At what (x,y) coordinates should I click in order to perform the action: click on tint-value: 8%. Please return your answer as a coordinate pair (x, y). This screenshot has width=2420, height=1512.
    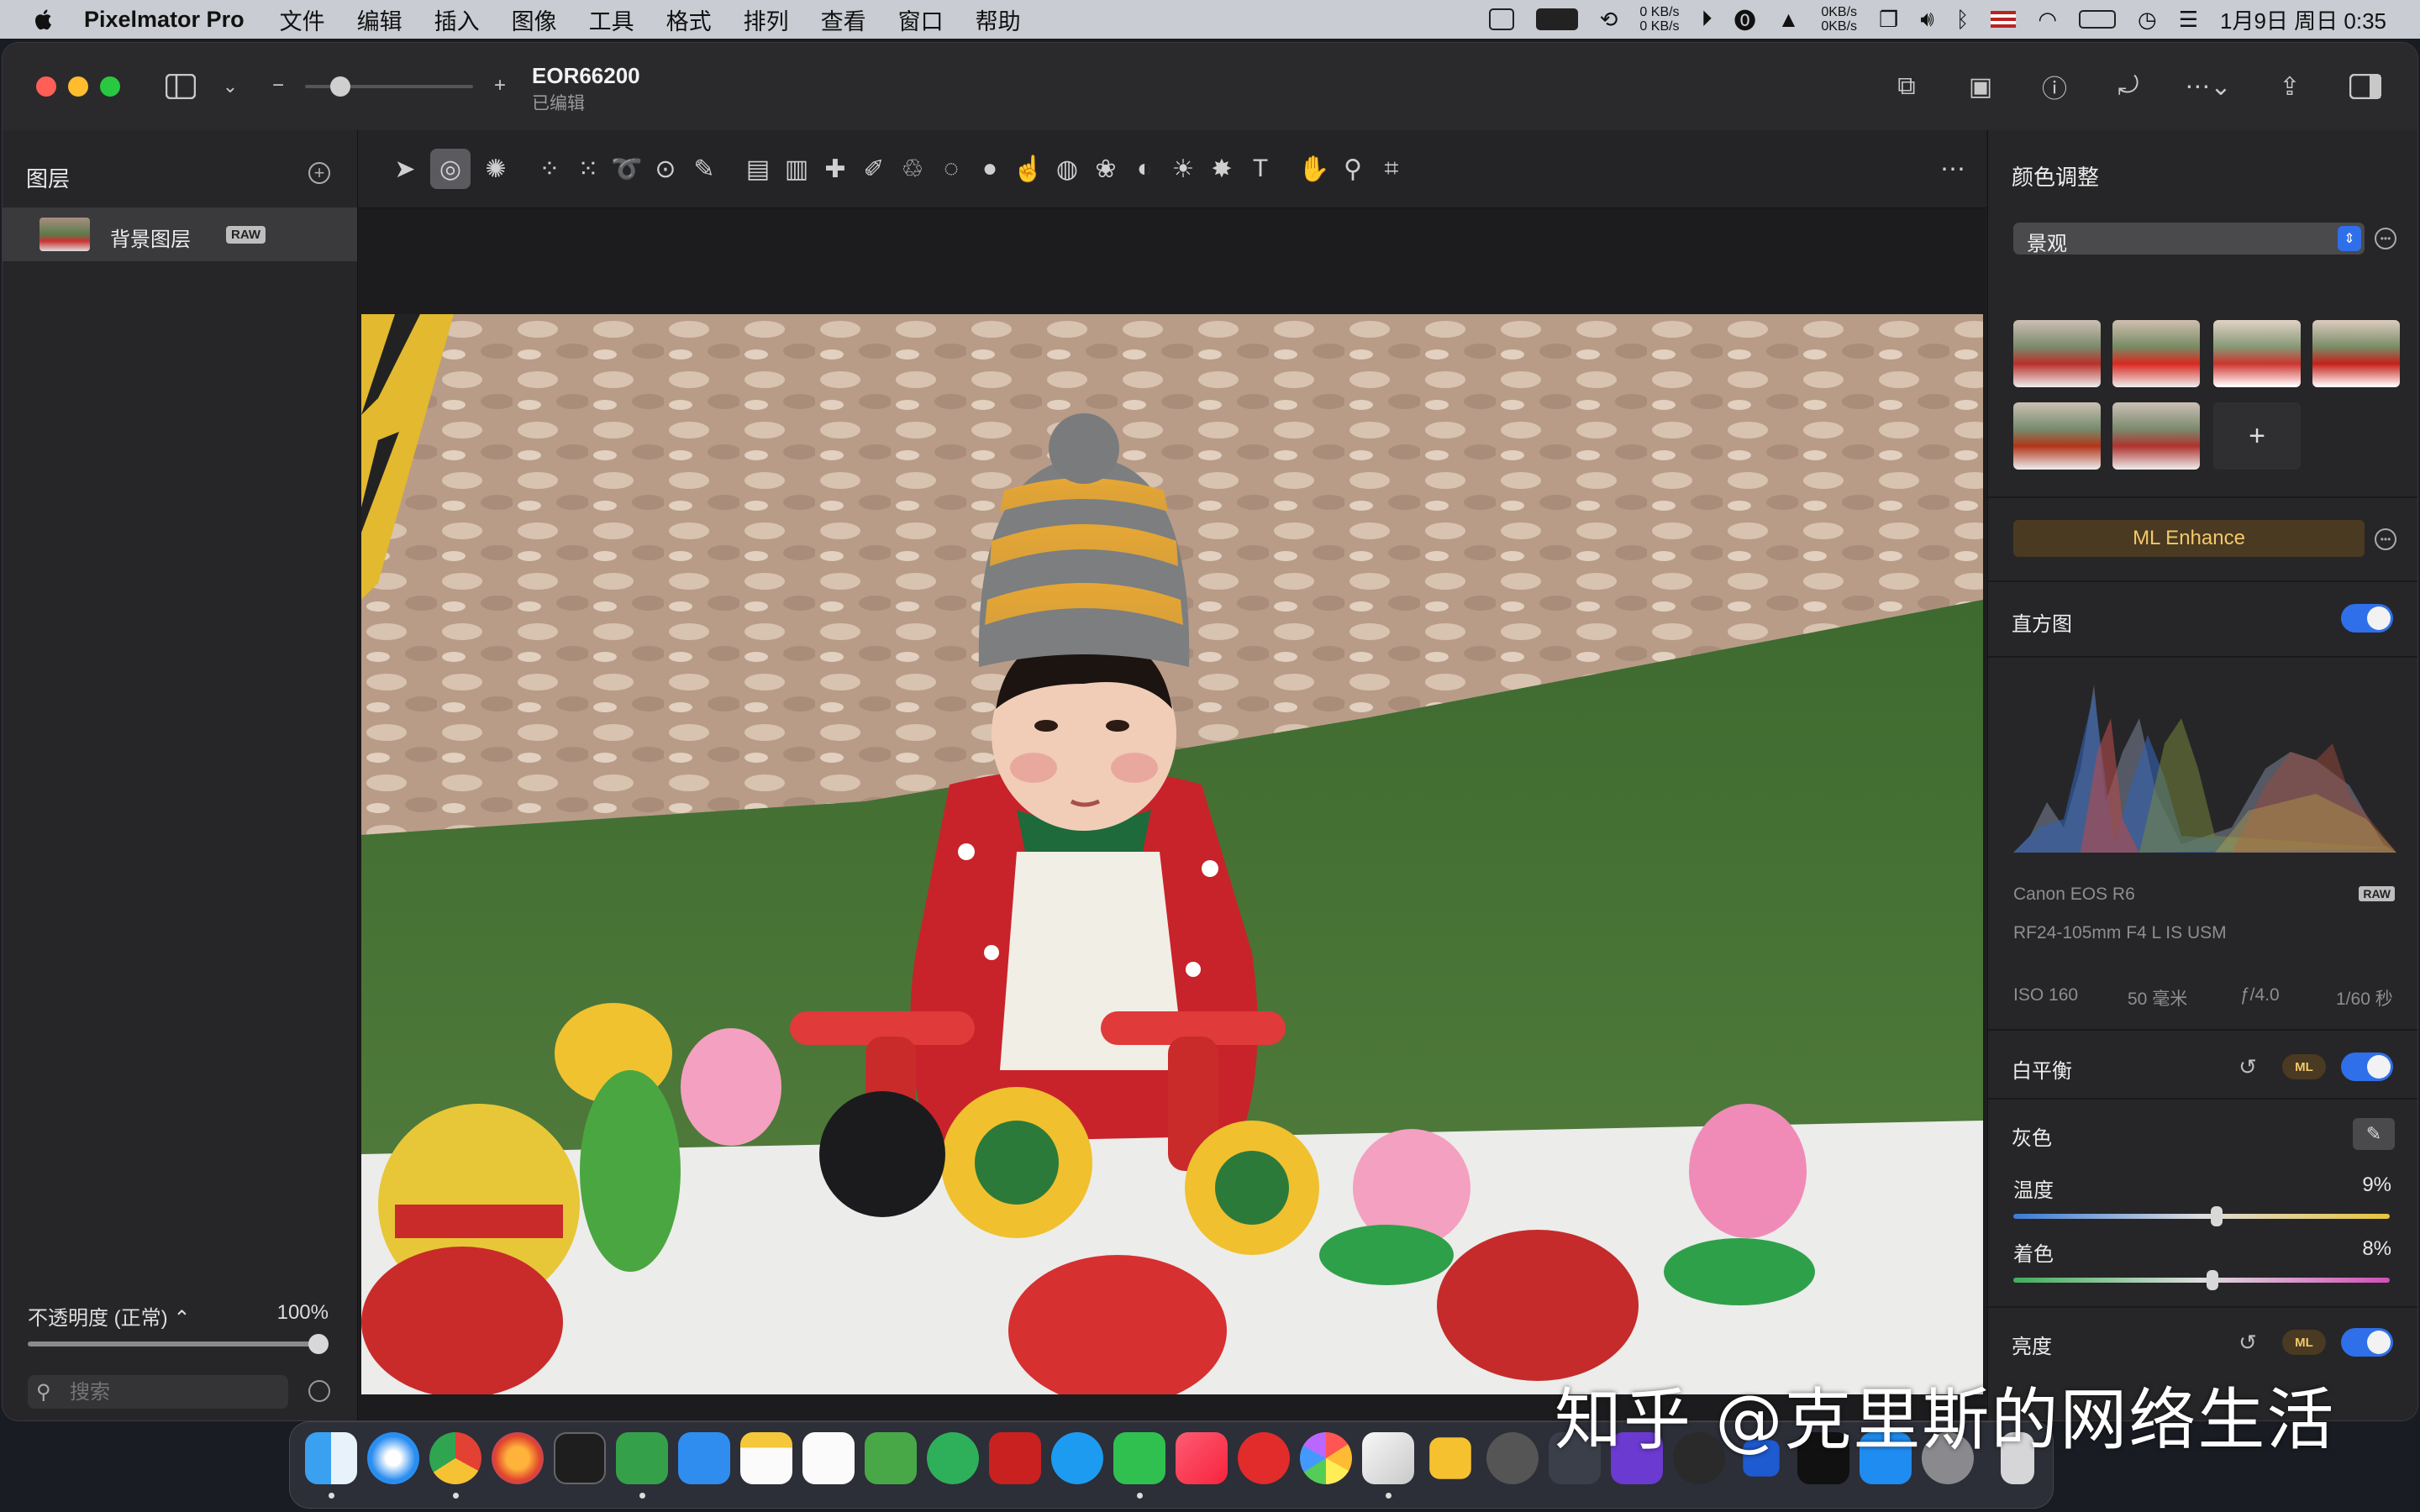
    Looking at the image, I should click on (2376, 1249).